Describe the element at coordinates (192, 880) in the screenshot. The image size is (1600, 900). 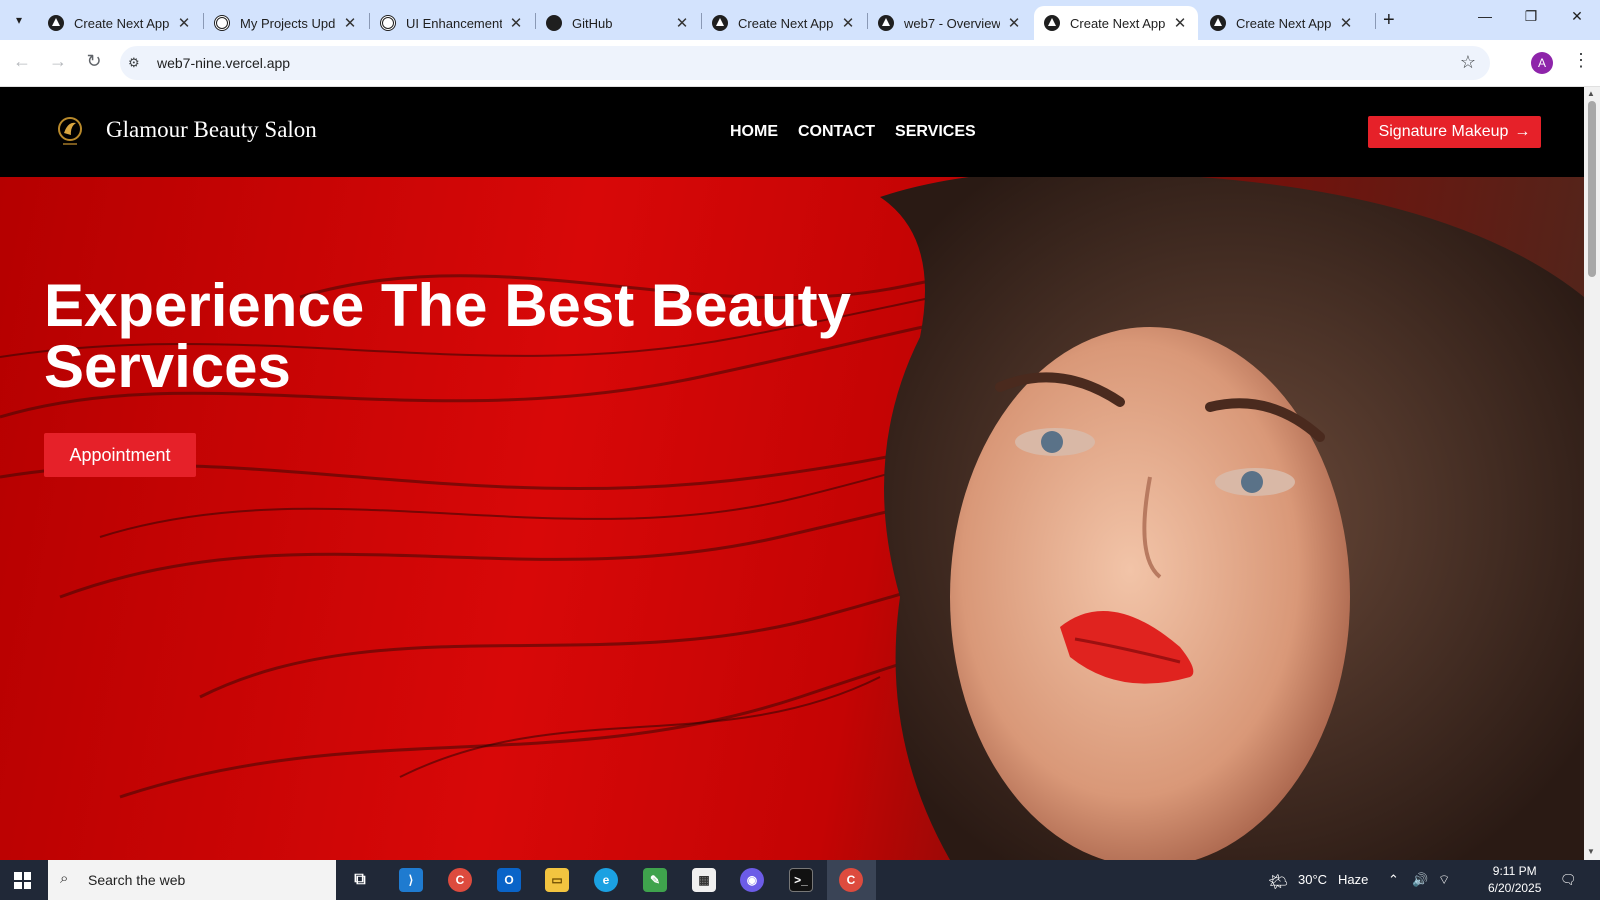
I see `taskbar-search: ⌕ Search the web` at that location.